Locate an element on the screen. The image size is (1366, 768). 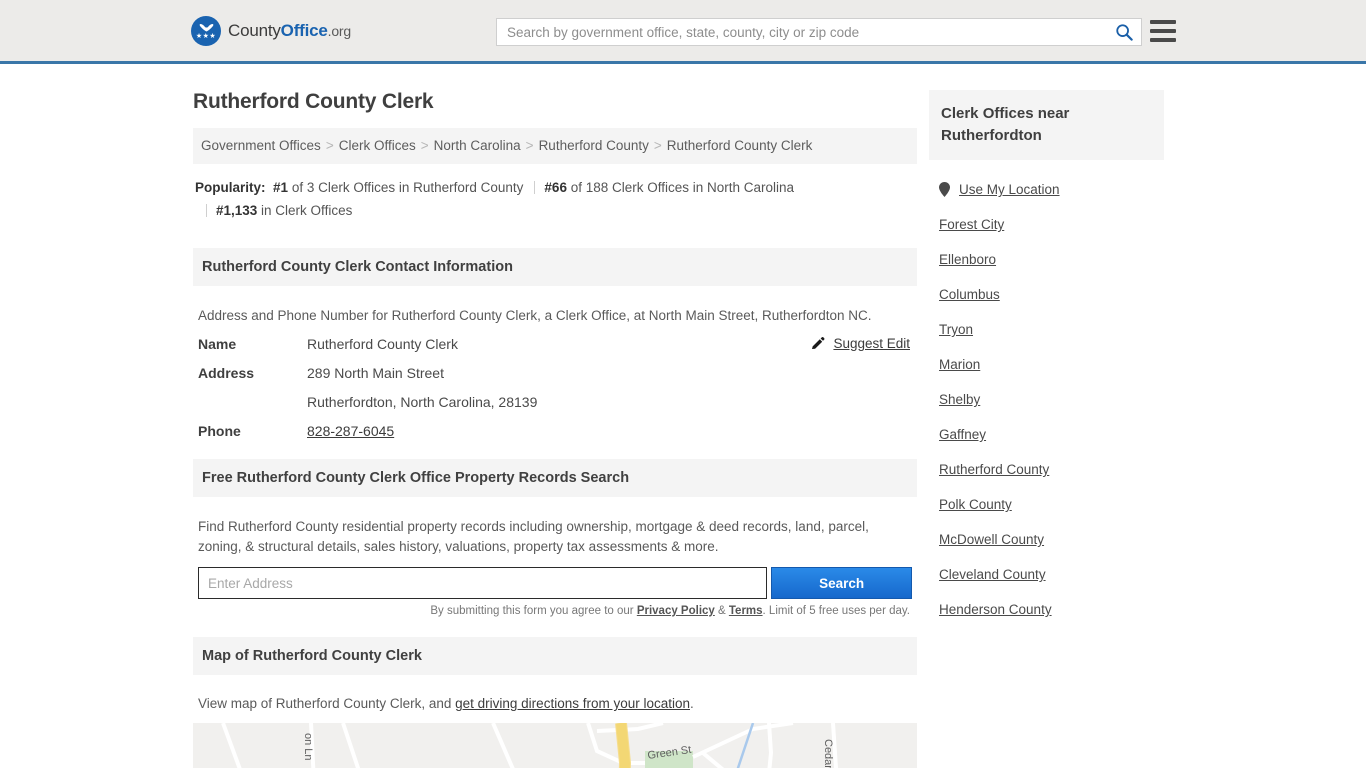
county-office-logo-icon: ★★★ is located at coordinates (206, 30).